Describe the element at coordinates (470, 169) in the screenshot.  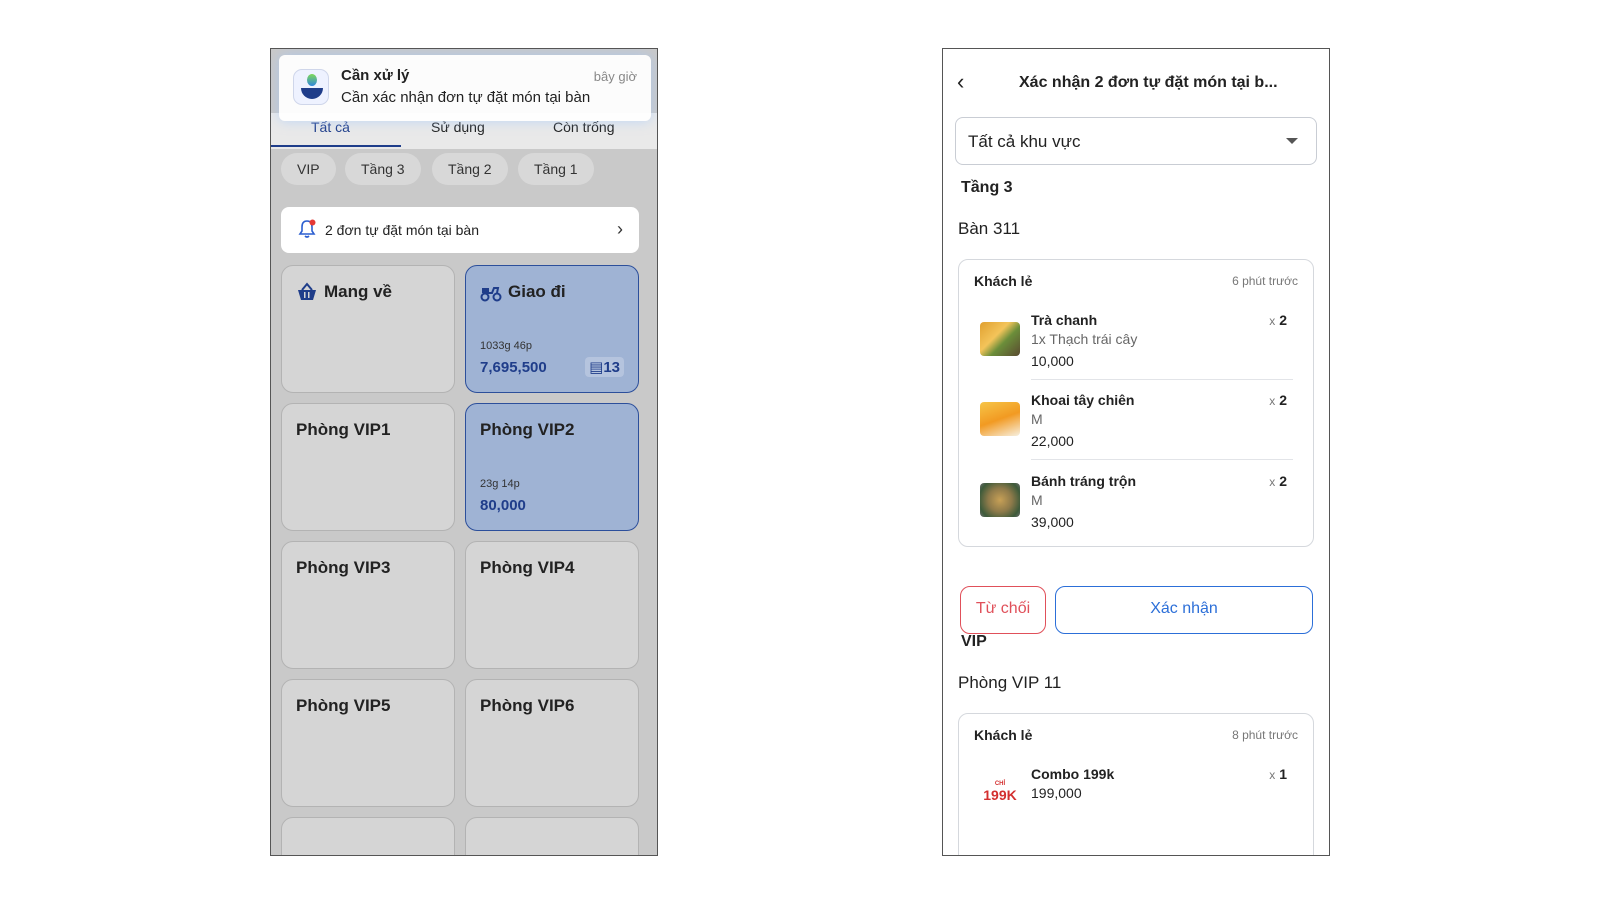
I see `chip-floor-2: Tầng 2` at that location.